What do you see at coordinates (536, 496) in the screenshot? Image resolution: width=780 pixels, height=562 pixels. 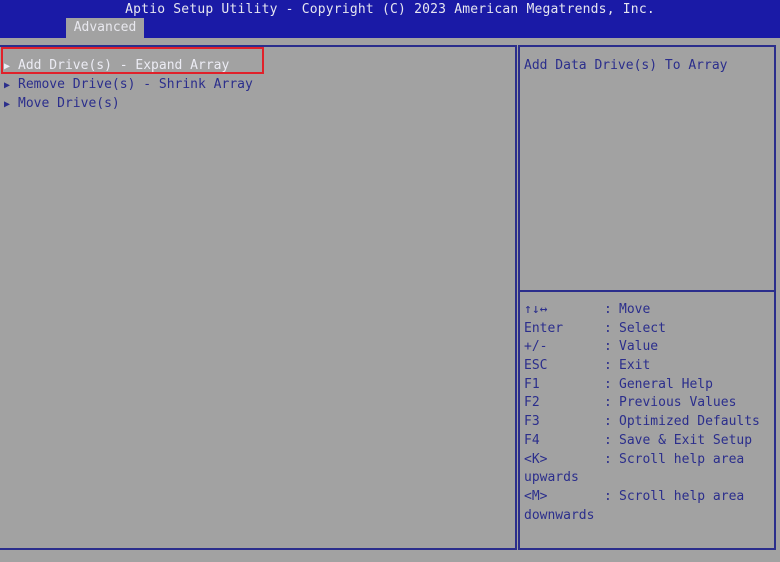 I see `key-name: <M>` at bounding box center [536, 496].